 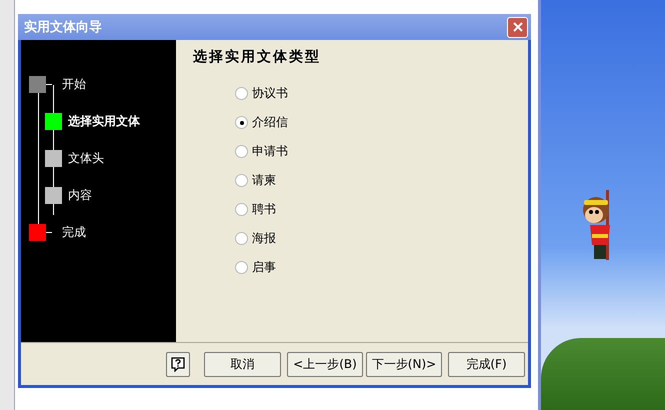 I want to click on wizard-button: 完成(F), so click(x=486, y=364).